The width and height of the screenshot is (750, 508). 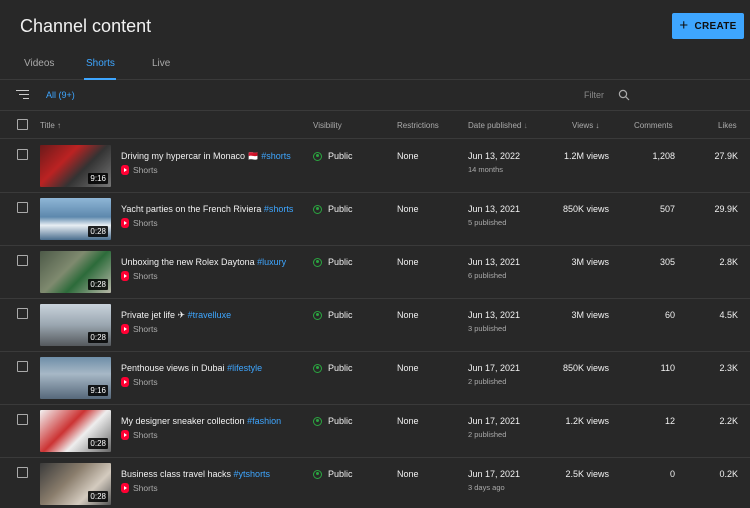 I want to click on video-hashtag: #fashion, so click(x=264, y=421).